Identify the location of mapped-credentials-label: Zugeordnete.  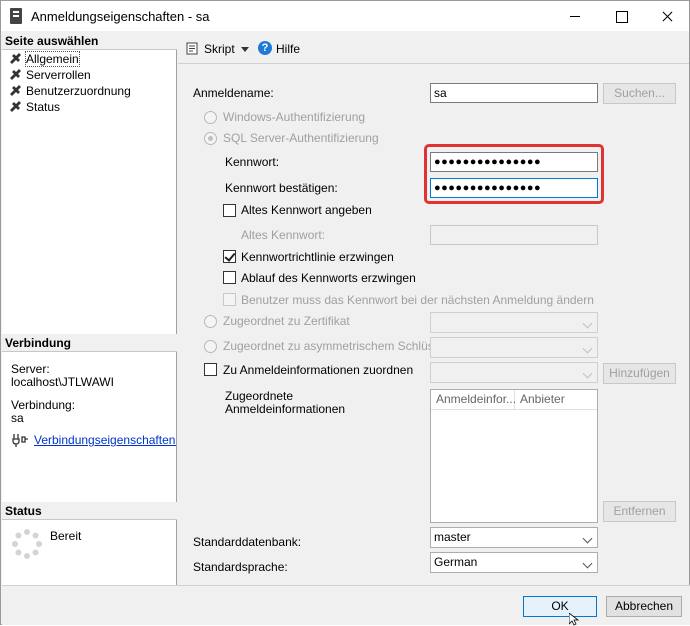
(259, 396).